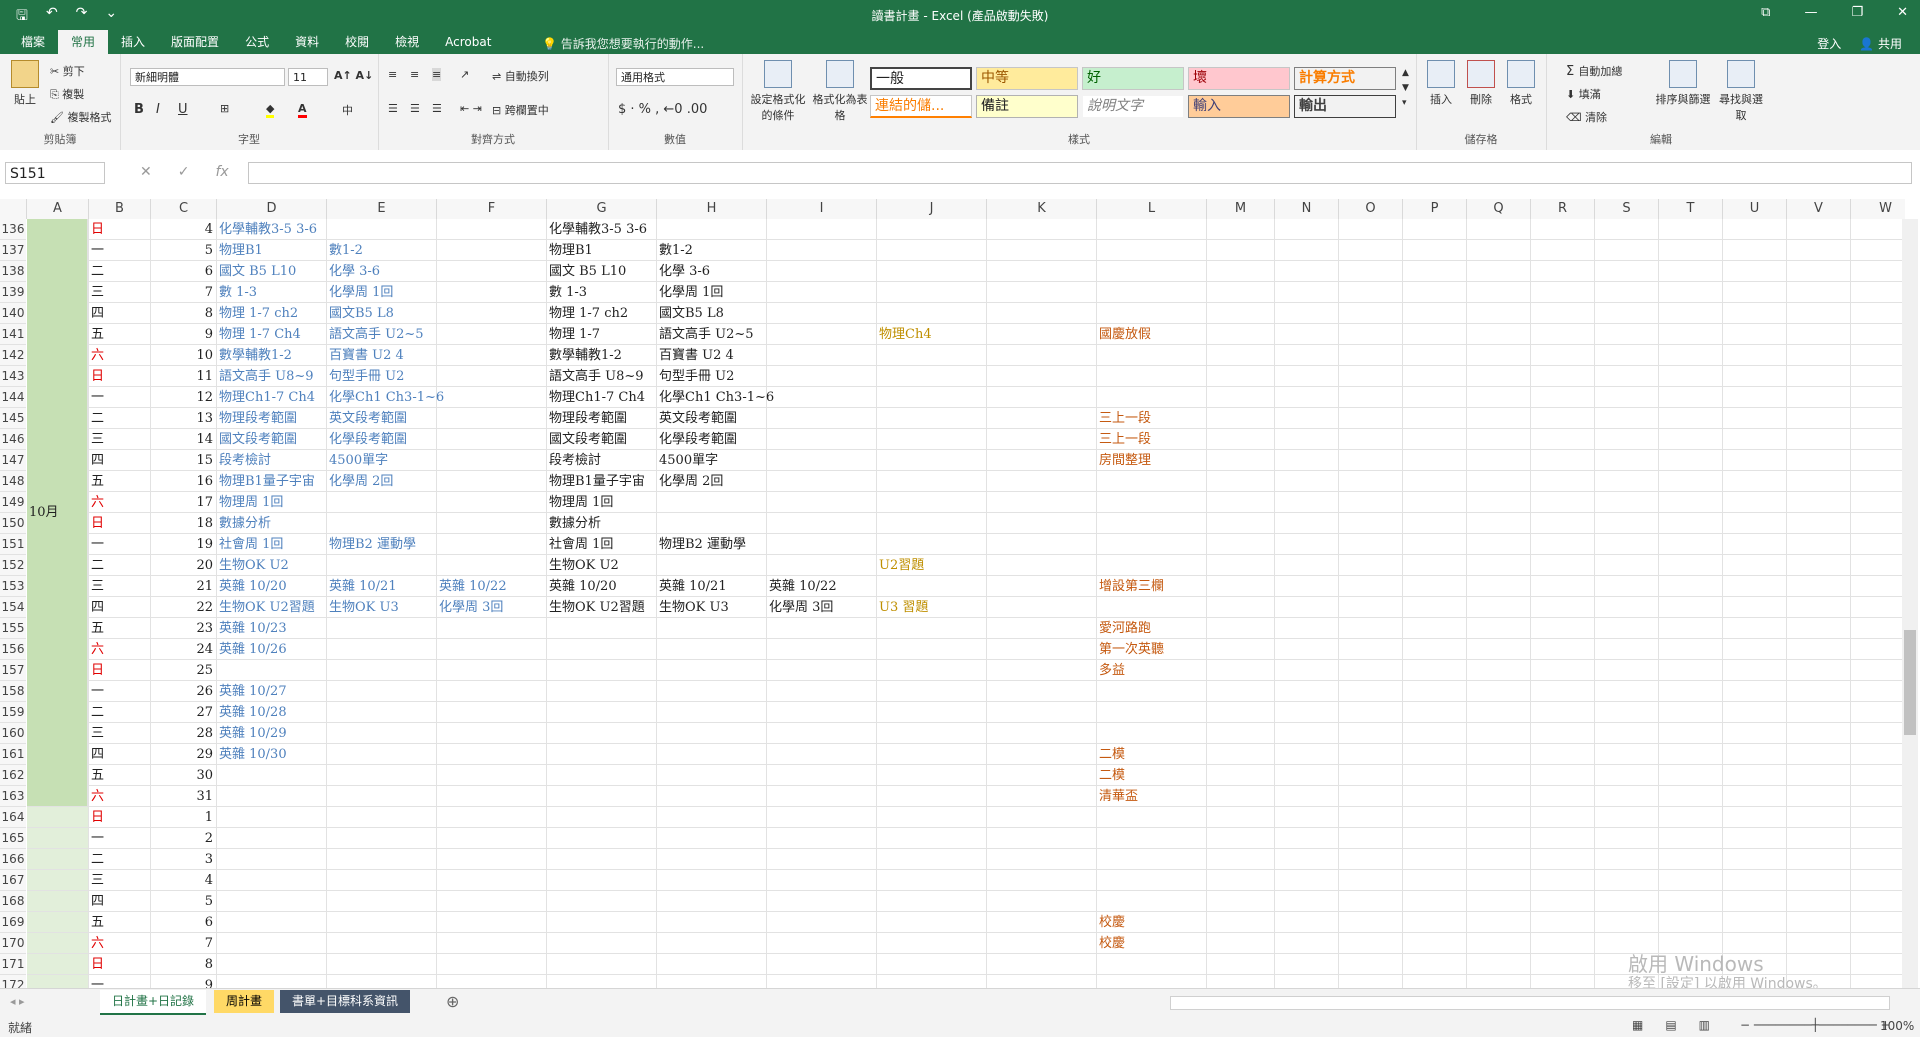 This screenshot has width=1920, height=1037. I want to click on vertical-scroll-thumb, so click(1910, 682).